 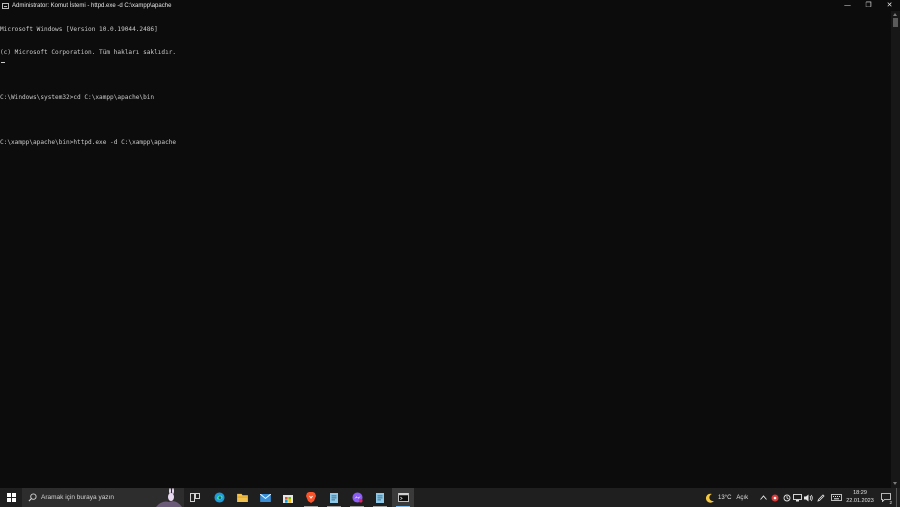 I want to click on task-view-icon, so click(x=195, y=497).